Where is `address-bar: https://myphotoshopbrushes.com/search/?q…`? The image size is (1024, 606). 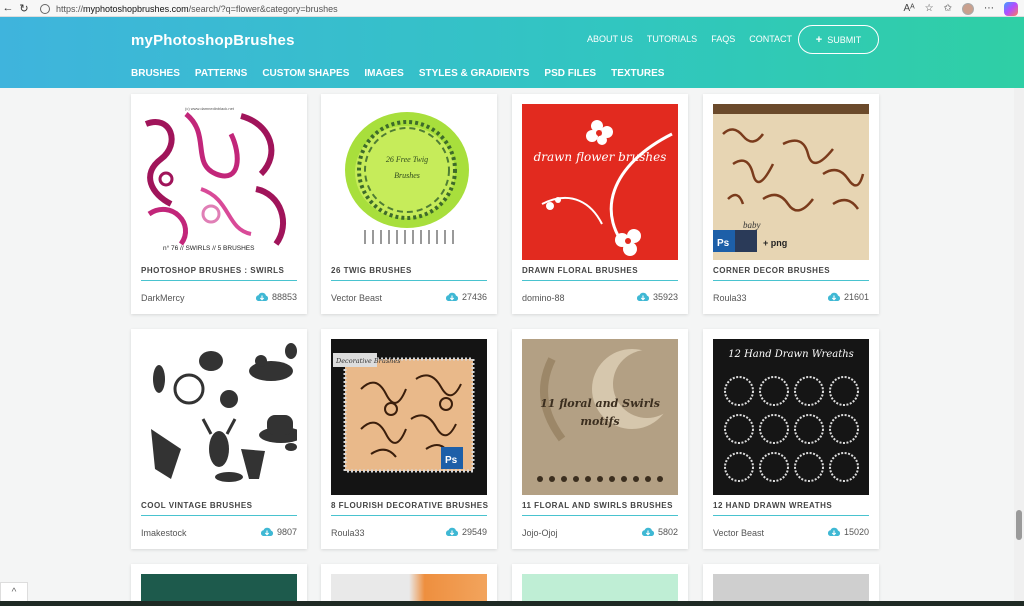
address-bar: https://myphotoshopbrushes.com/search/?q… is located at coordinates (189, 8).